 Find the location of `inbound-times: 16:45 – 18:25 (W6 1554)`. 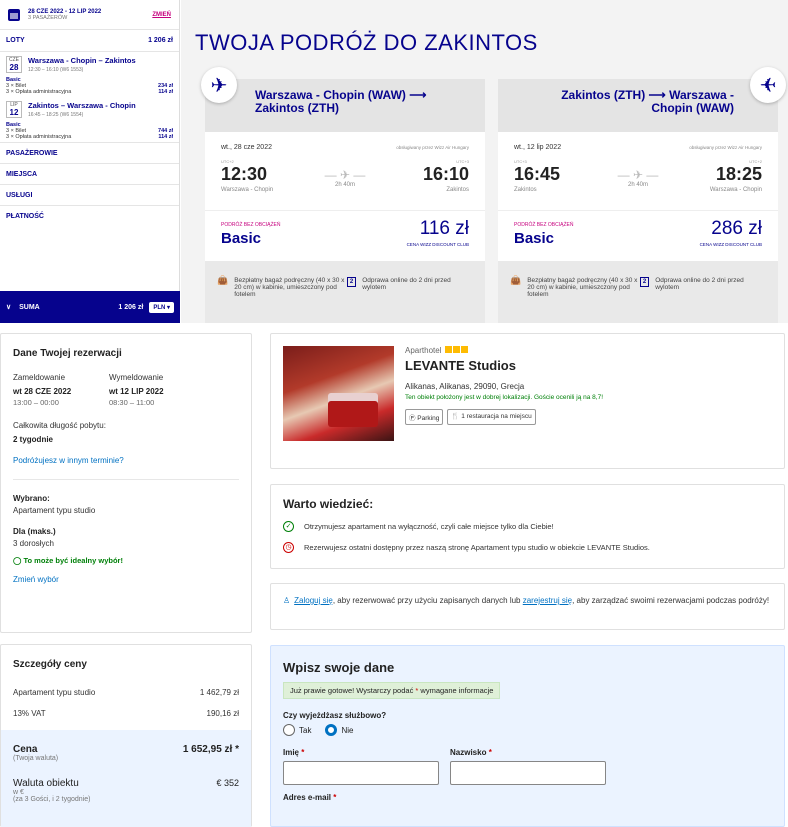

inbound-times: 16:45 – 18:25 (W6 1554) is located at coordinates (56, 115).